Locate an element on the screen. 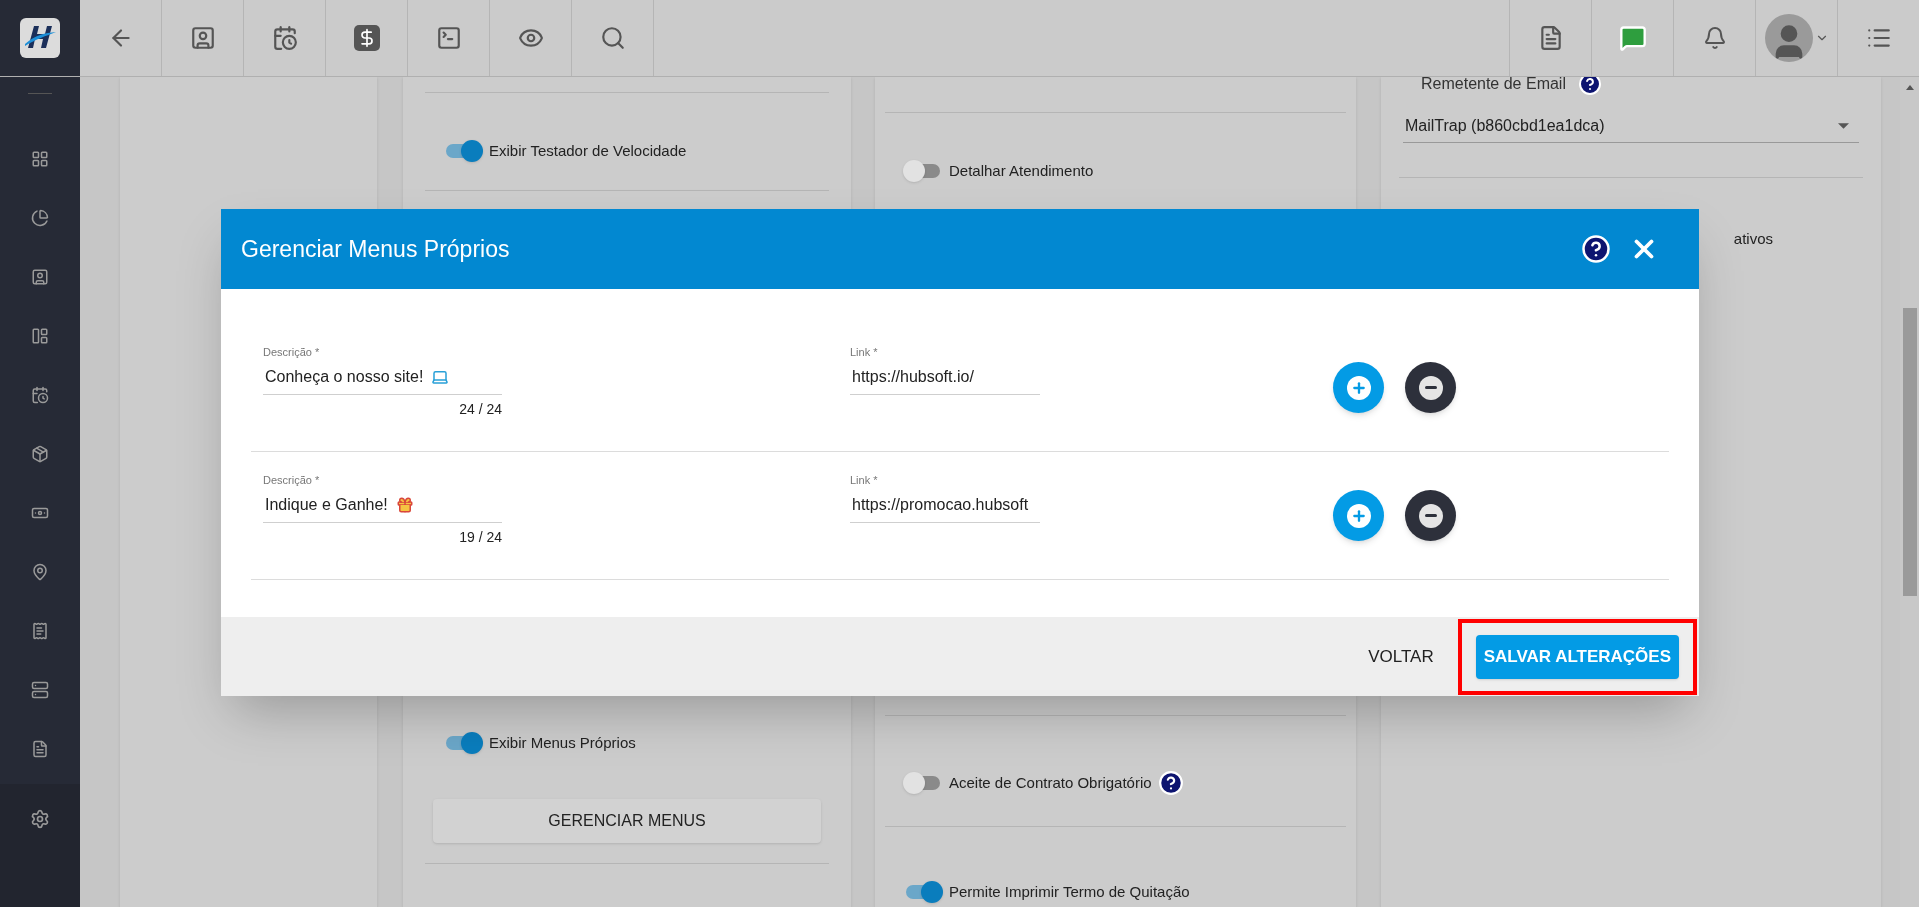  character-counter: 19 / 24 is located at coordinates (480, 537).